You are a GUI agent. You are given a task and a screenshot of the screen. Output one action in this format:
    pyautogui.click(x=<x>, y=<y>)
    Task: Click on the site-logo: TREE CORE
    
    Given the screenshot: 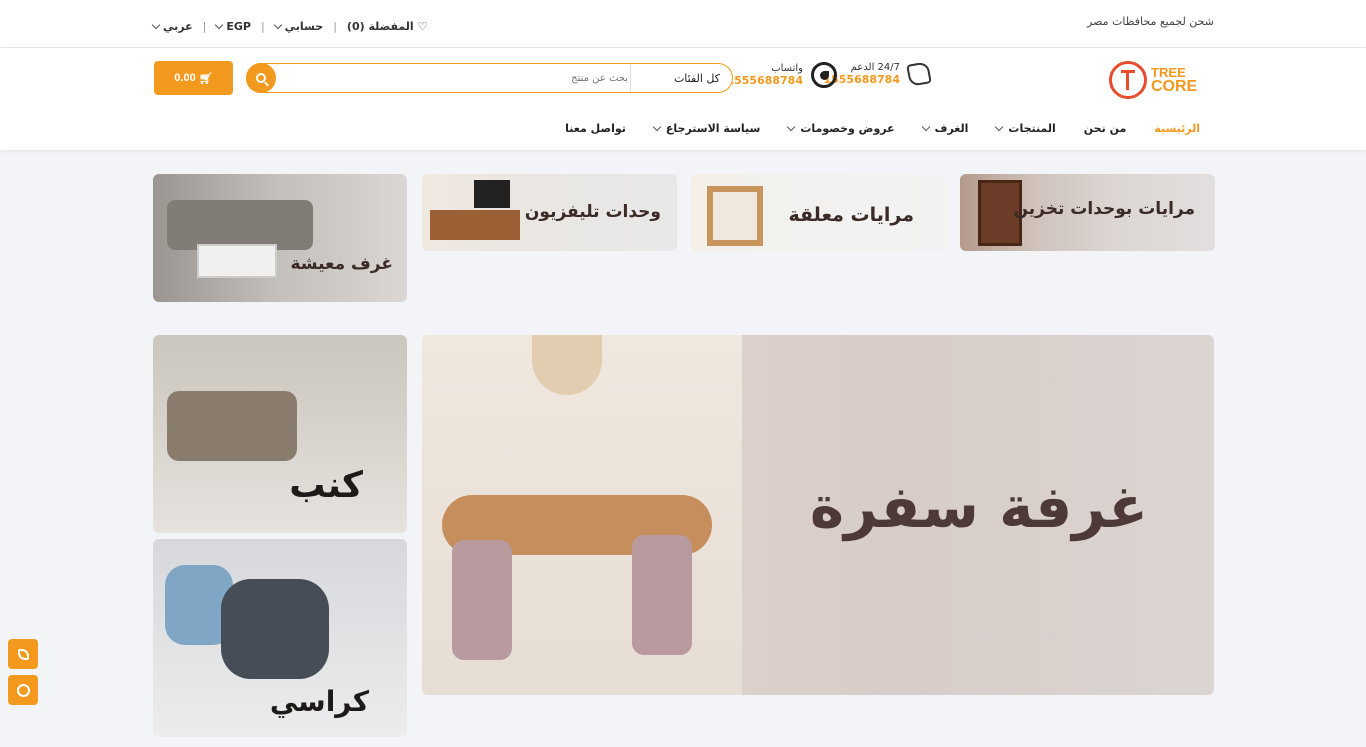 What is the action you would take?
    pyautogui.click(x=1155, y=80)
    